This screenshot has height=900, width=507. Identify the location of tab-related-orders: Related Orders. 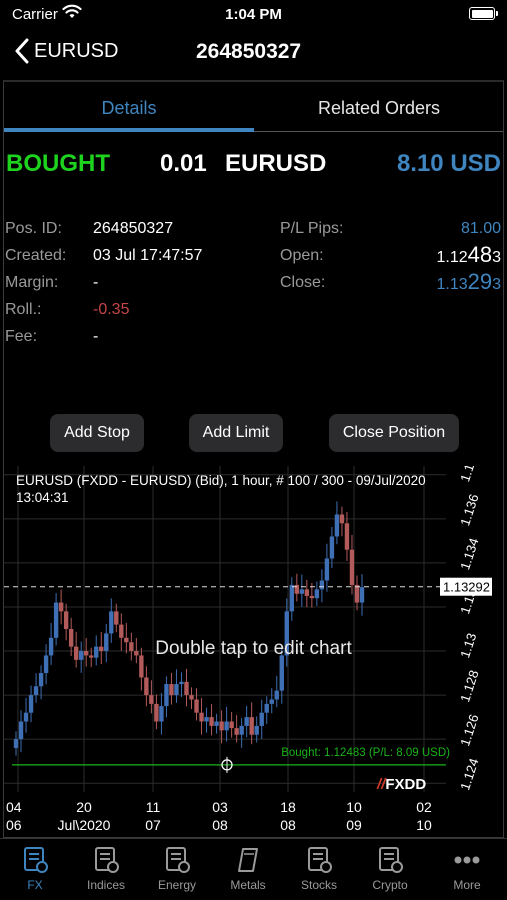
(379, 107).